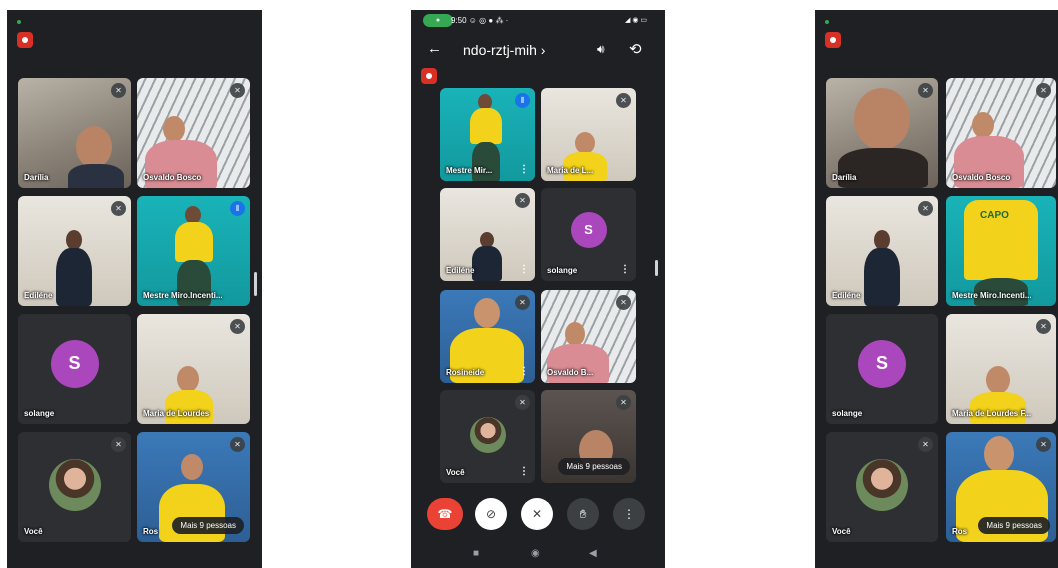 The width and height of the screenshot is (1058, 568). Describe the element at coordinates (994, 215) in the screenshot. I see `shirt-text: CAPO` at that location.